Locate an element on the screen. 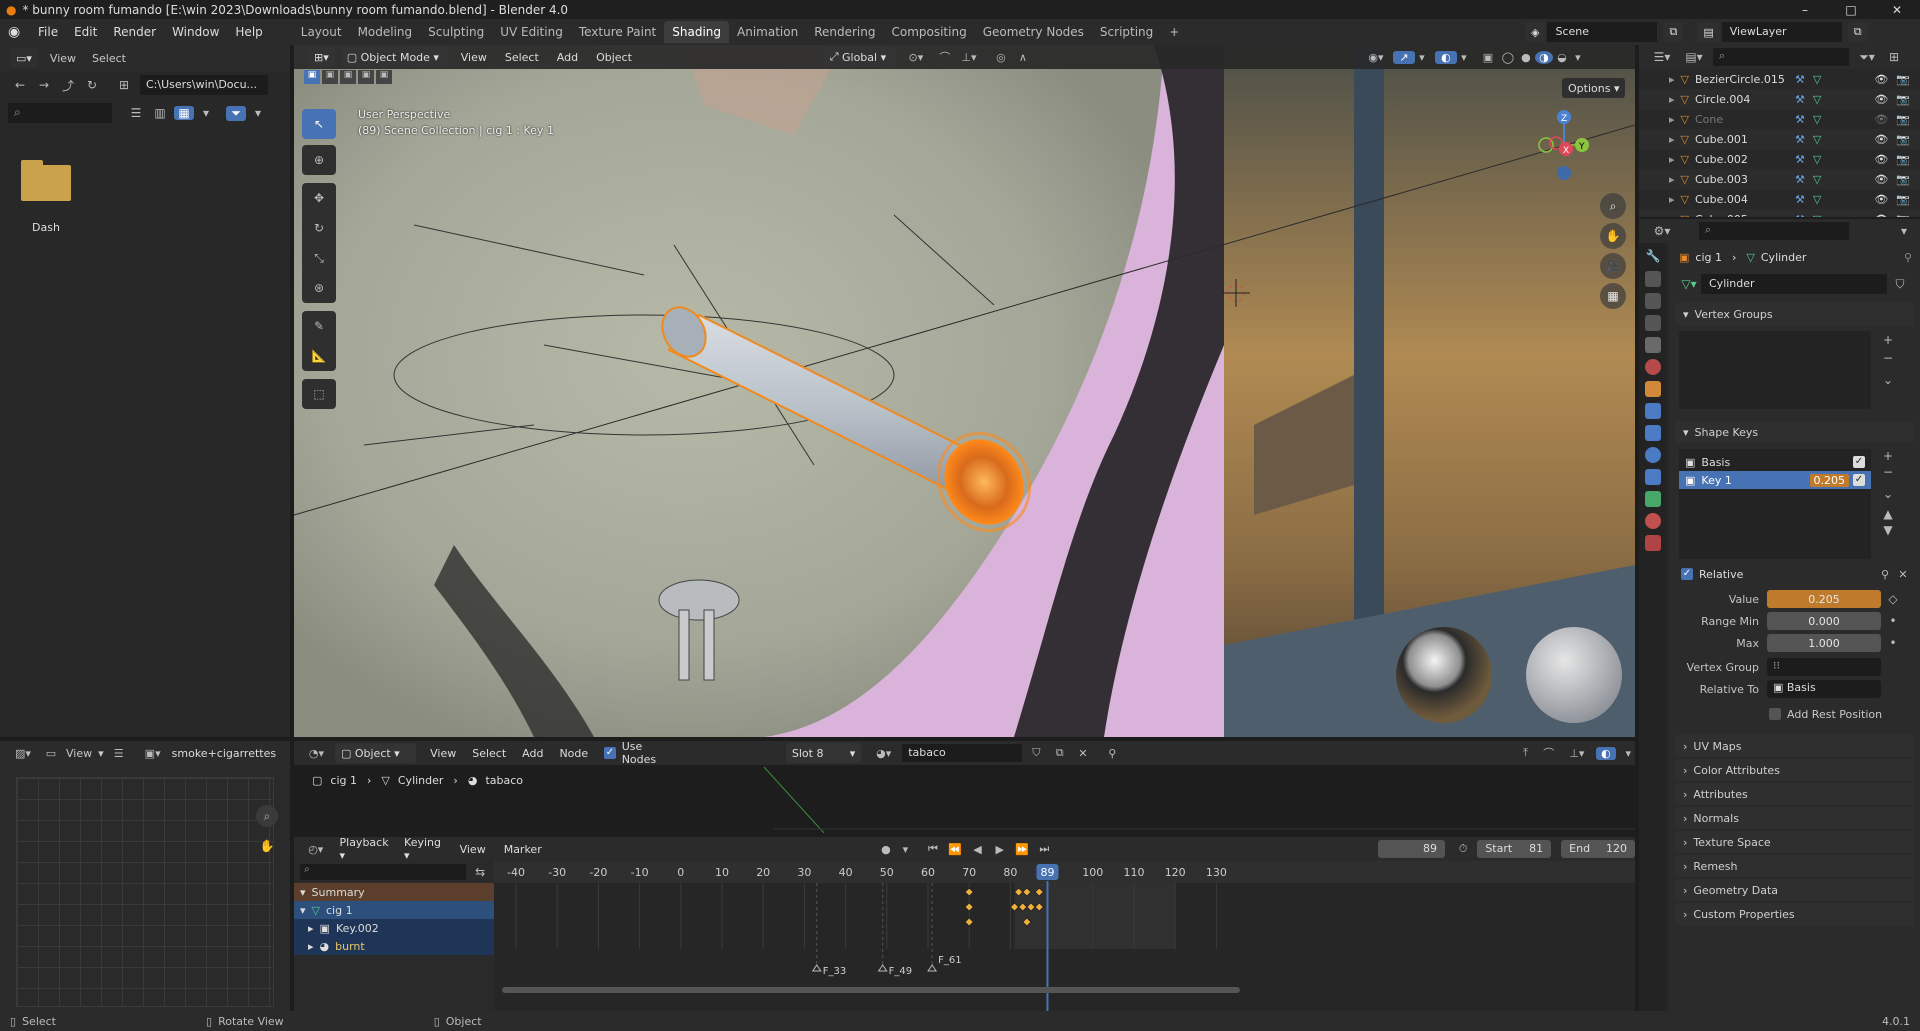  outliner-item: ▸ ▽ Cone ⚒ ▽ 👁 📷 is located at coordinates (1779, 119).